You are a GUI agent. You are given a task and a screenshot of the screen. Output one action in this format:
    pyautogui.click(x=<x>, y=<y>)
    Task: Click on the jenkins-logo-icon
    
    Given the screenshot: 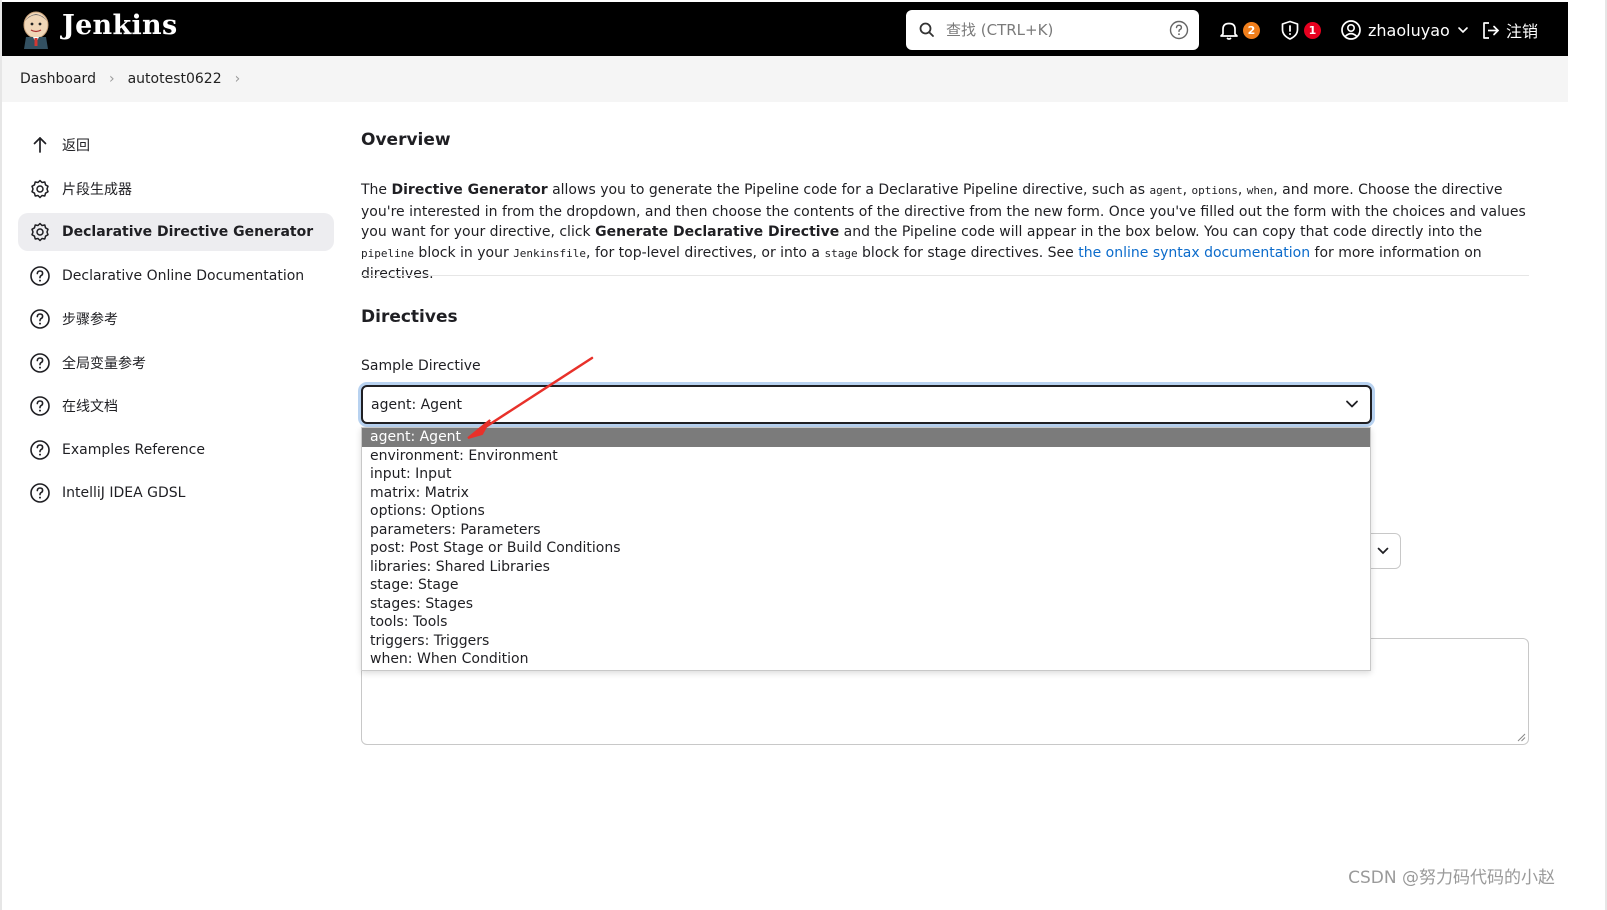 What is the action you would take?
    pyautogui.click(x=36, y=29)
    